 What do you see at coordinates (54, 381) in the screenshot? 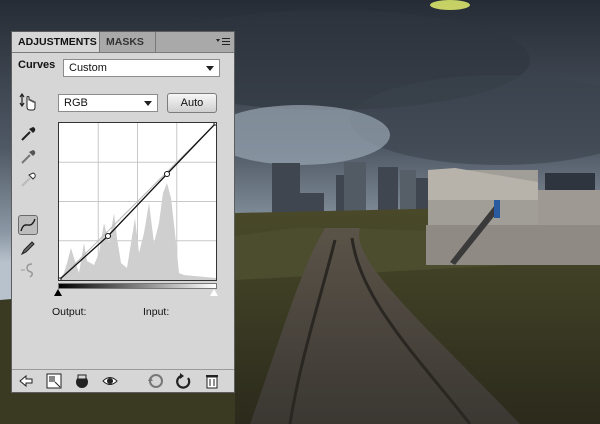
I see `expand-view-icon` at bounding box center [54, 381].